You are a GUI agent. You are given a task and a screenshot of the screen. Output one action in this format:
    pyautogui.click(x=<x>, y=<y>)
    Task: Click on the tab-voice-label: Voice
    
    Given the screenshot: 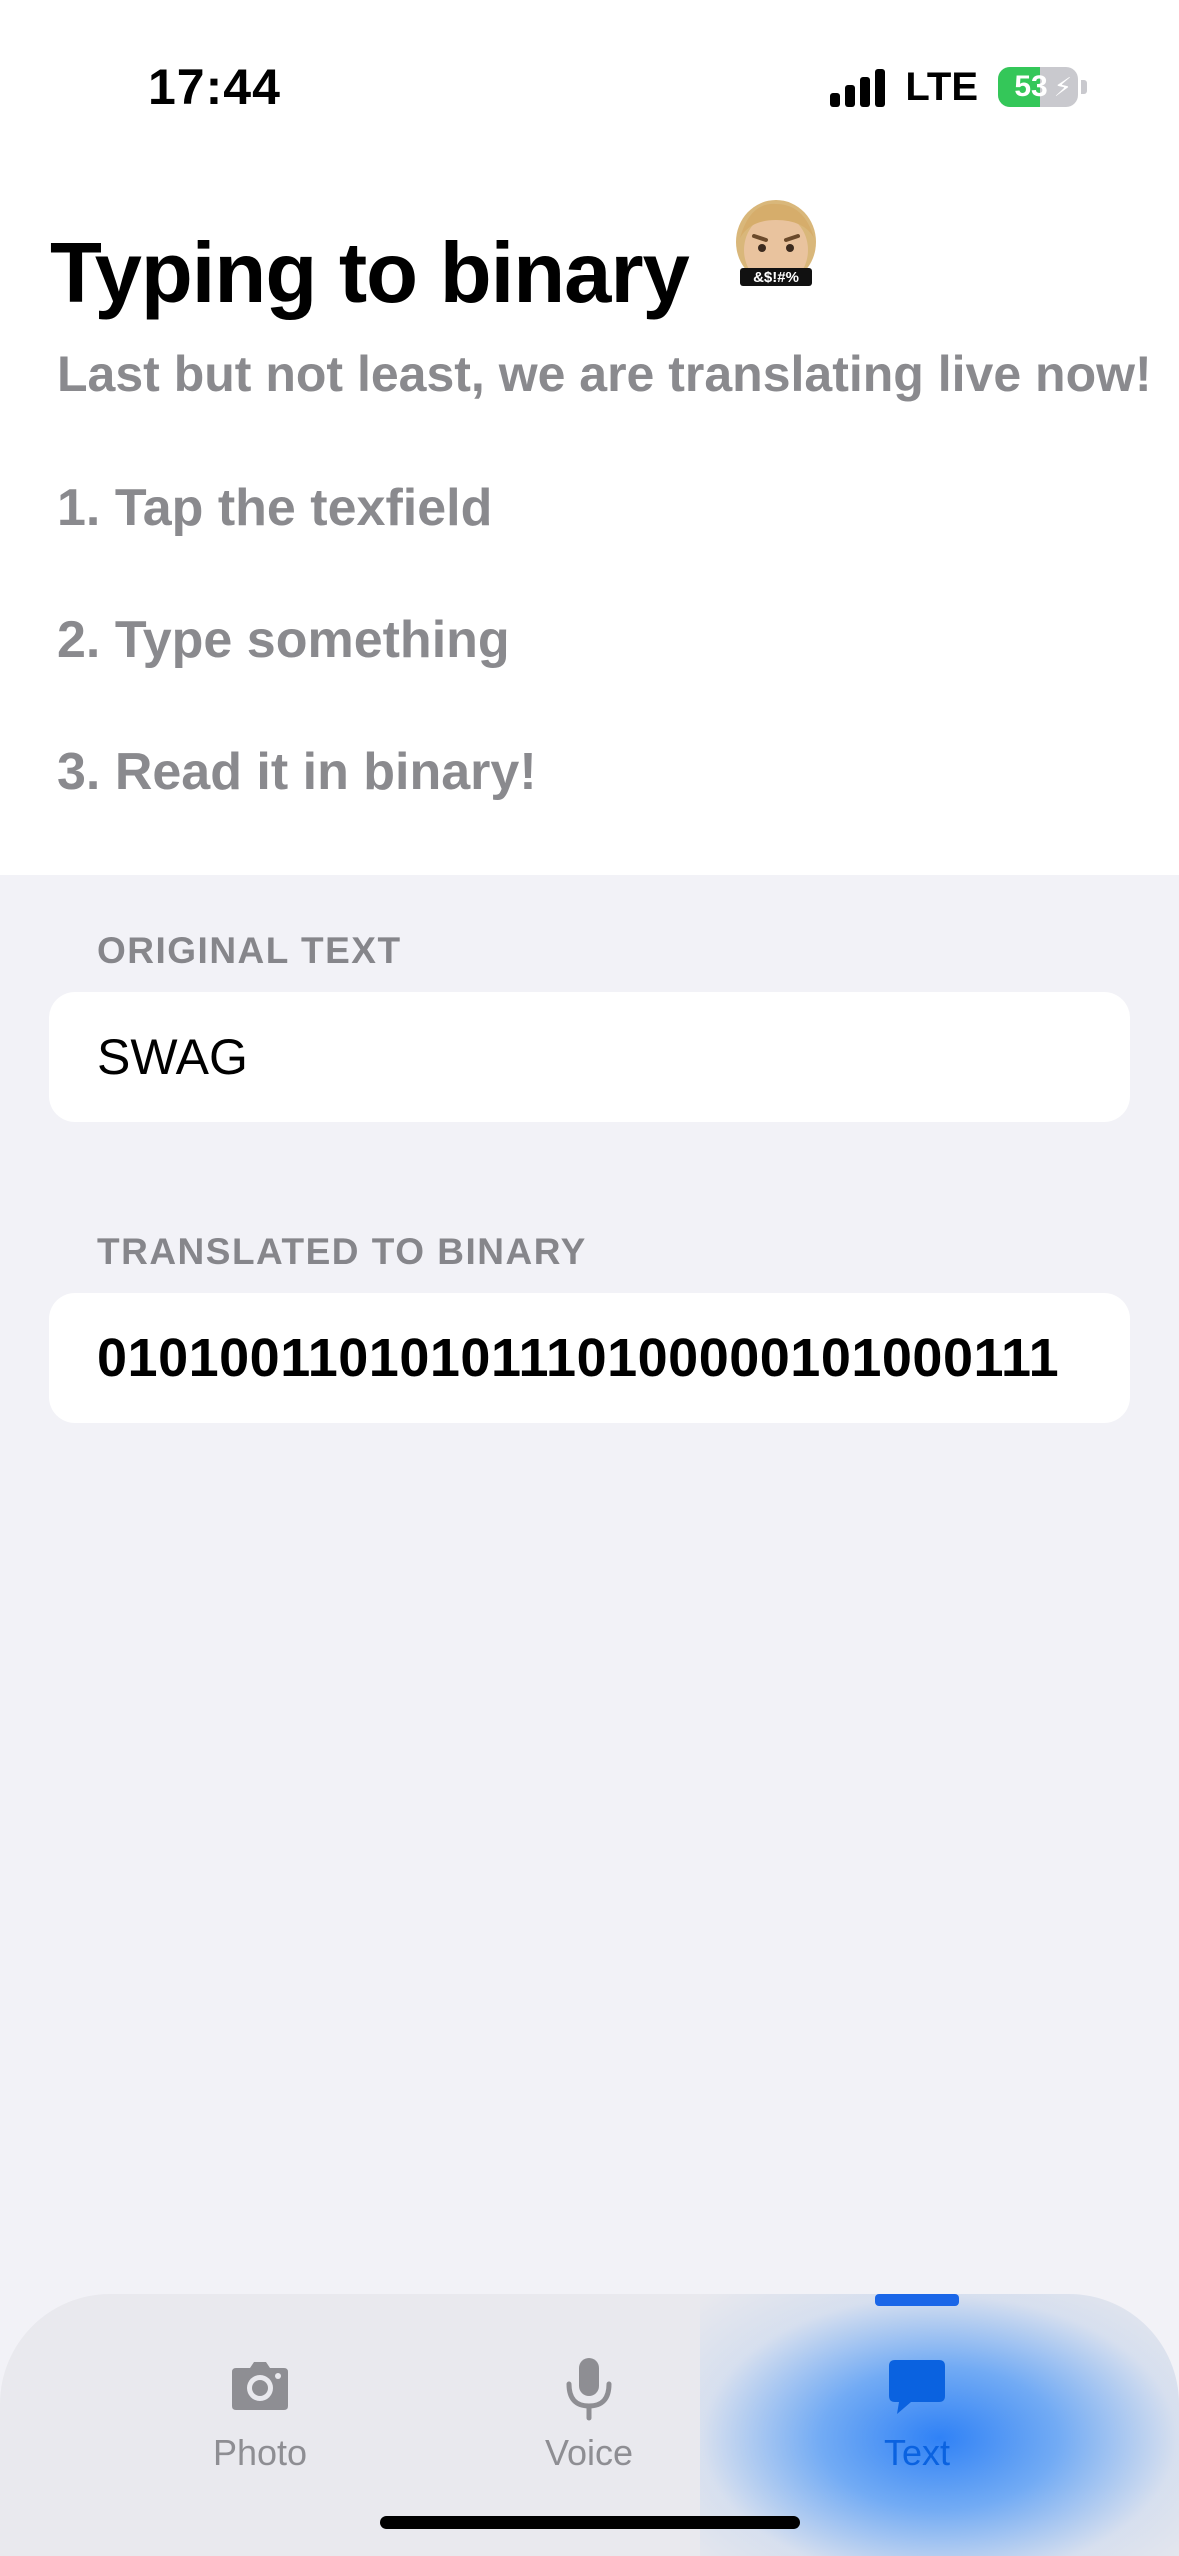 What is the action you would take?
    pyautogui.click(x=589, y=2452)
    